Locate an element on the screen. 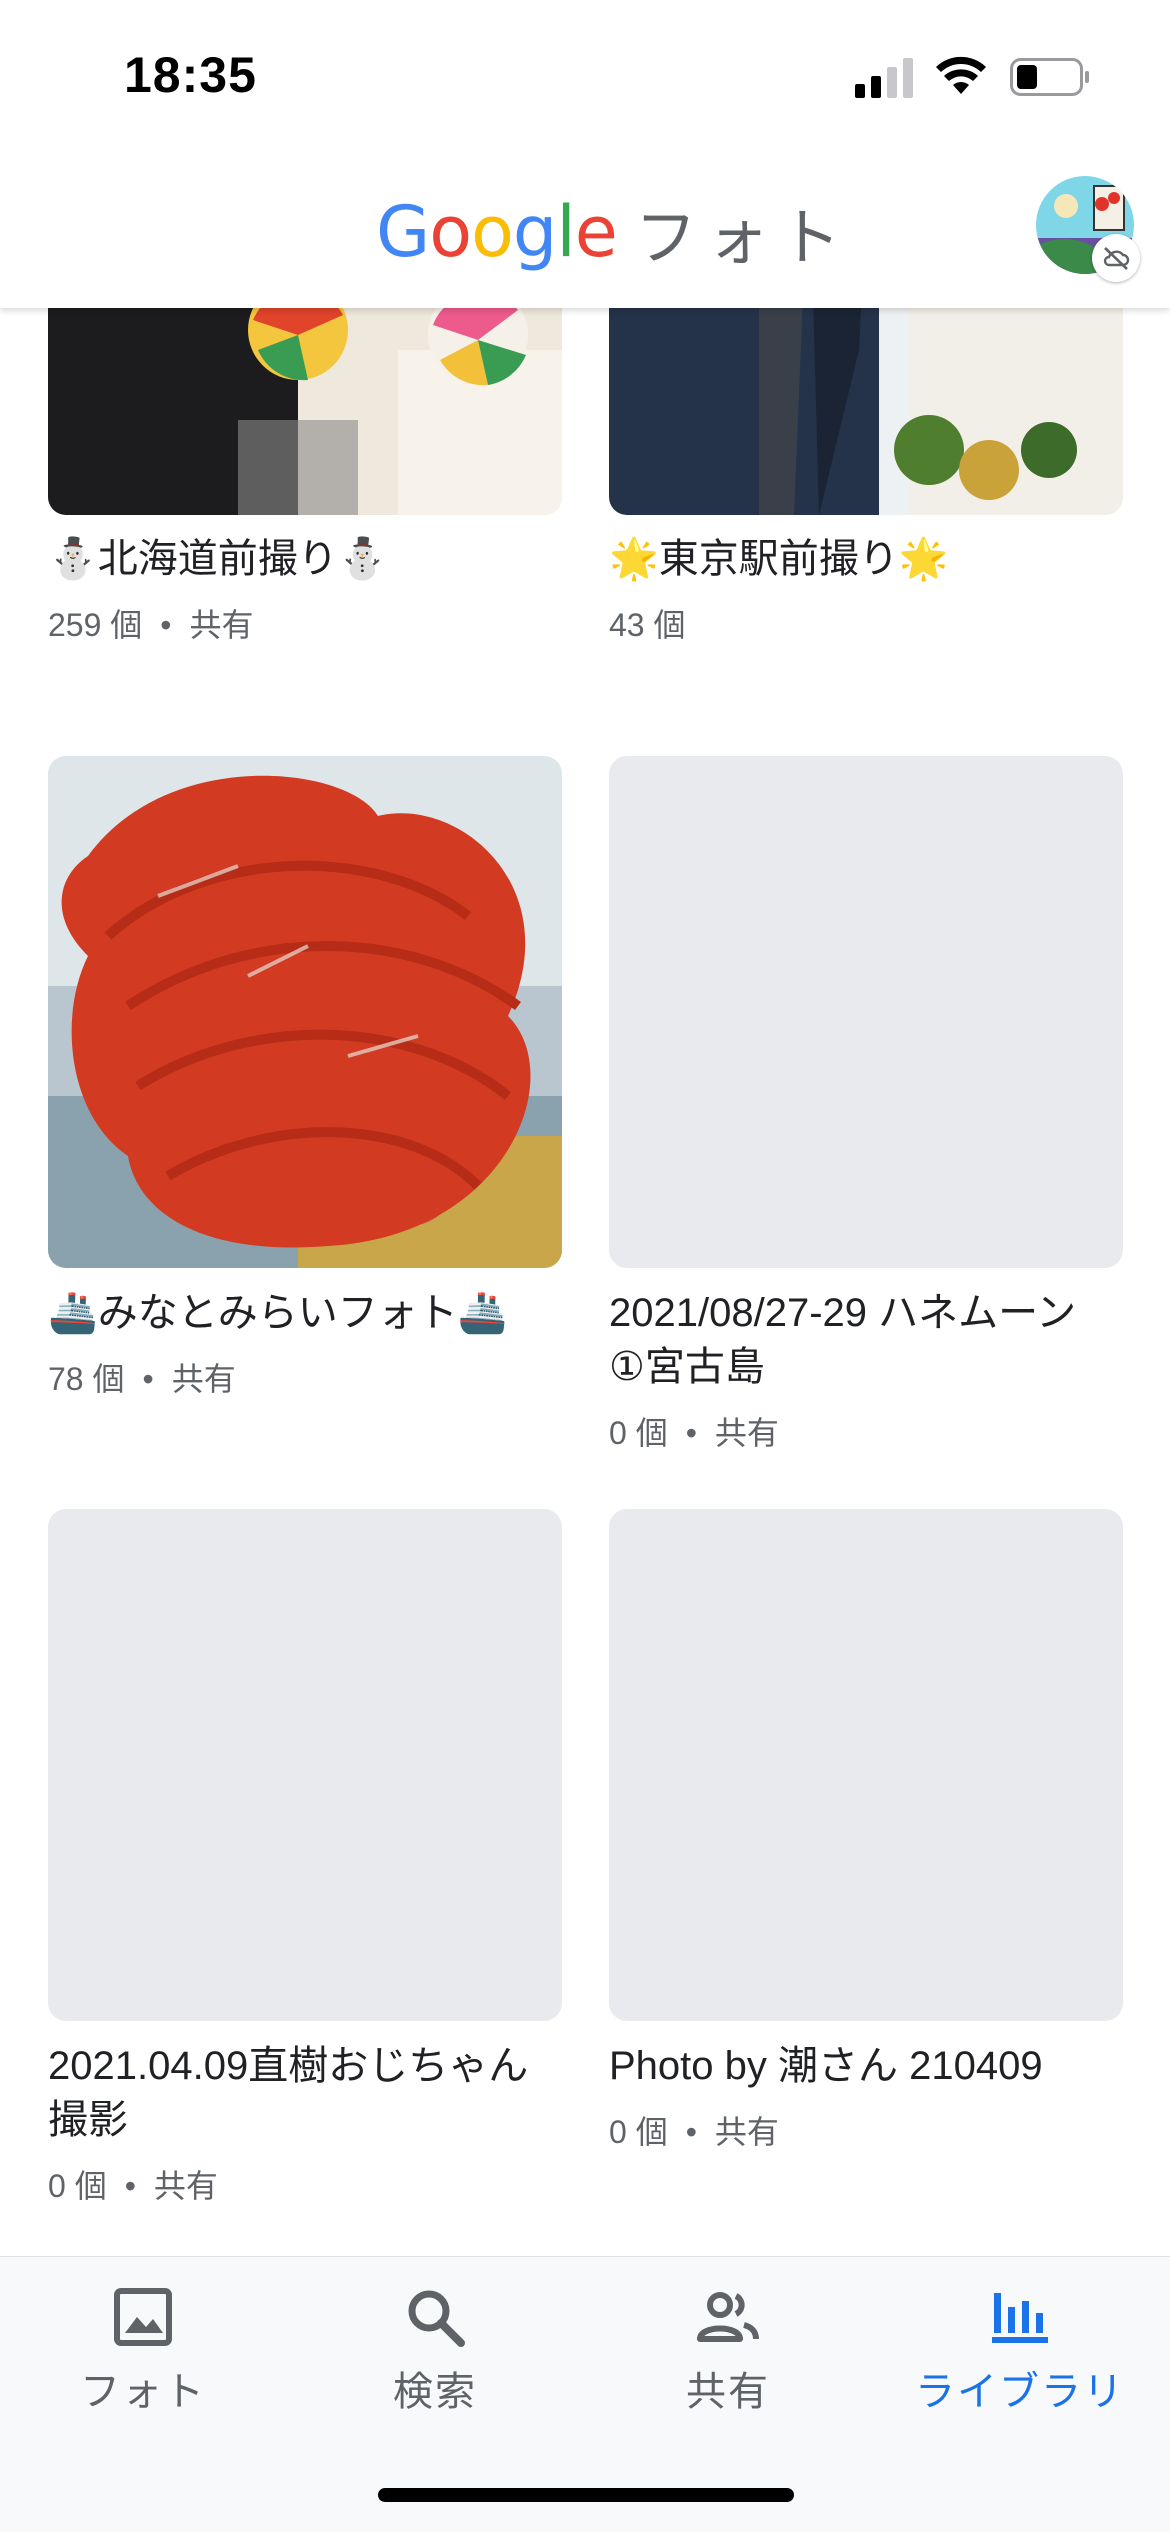 This screenshot has height=2532, width=1170. album-title: Photo by 潮さん 210409 is located at coordinates (826, 2066).